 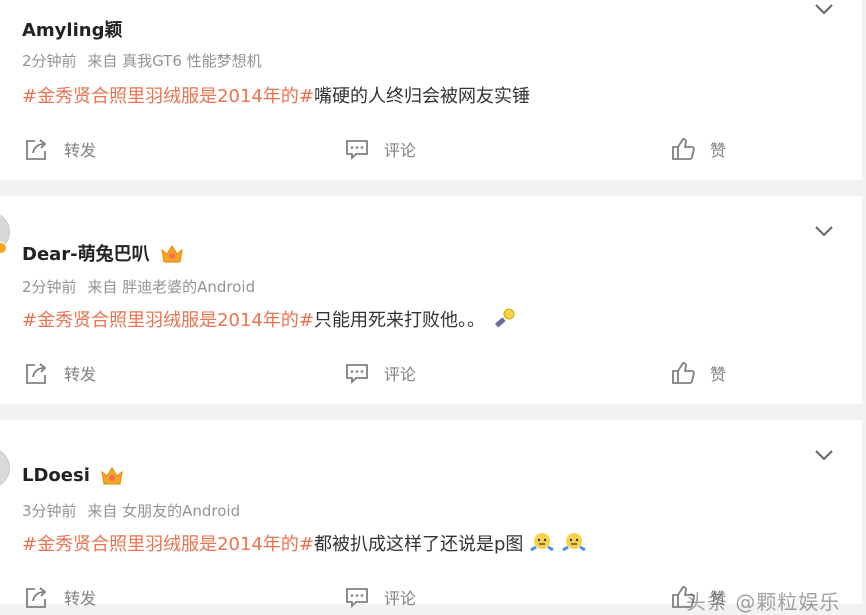 I want to click on post-content: #金秀贤合照里羽绒服是2014年的# 都被扒成这样了还说是p图, so click(x=304, y=543).